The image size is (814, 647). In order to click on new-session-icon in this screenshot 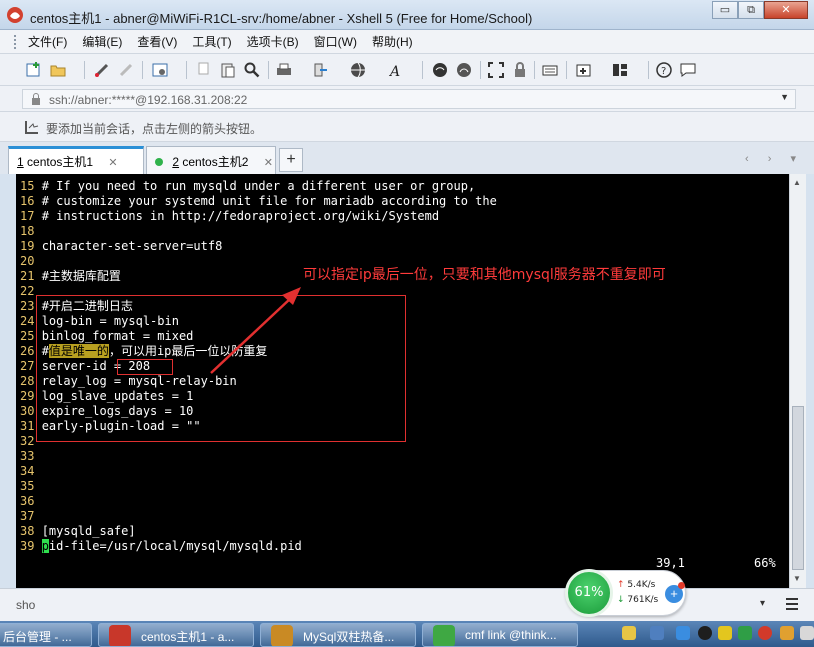, I will do `click(34, 70)`.